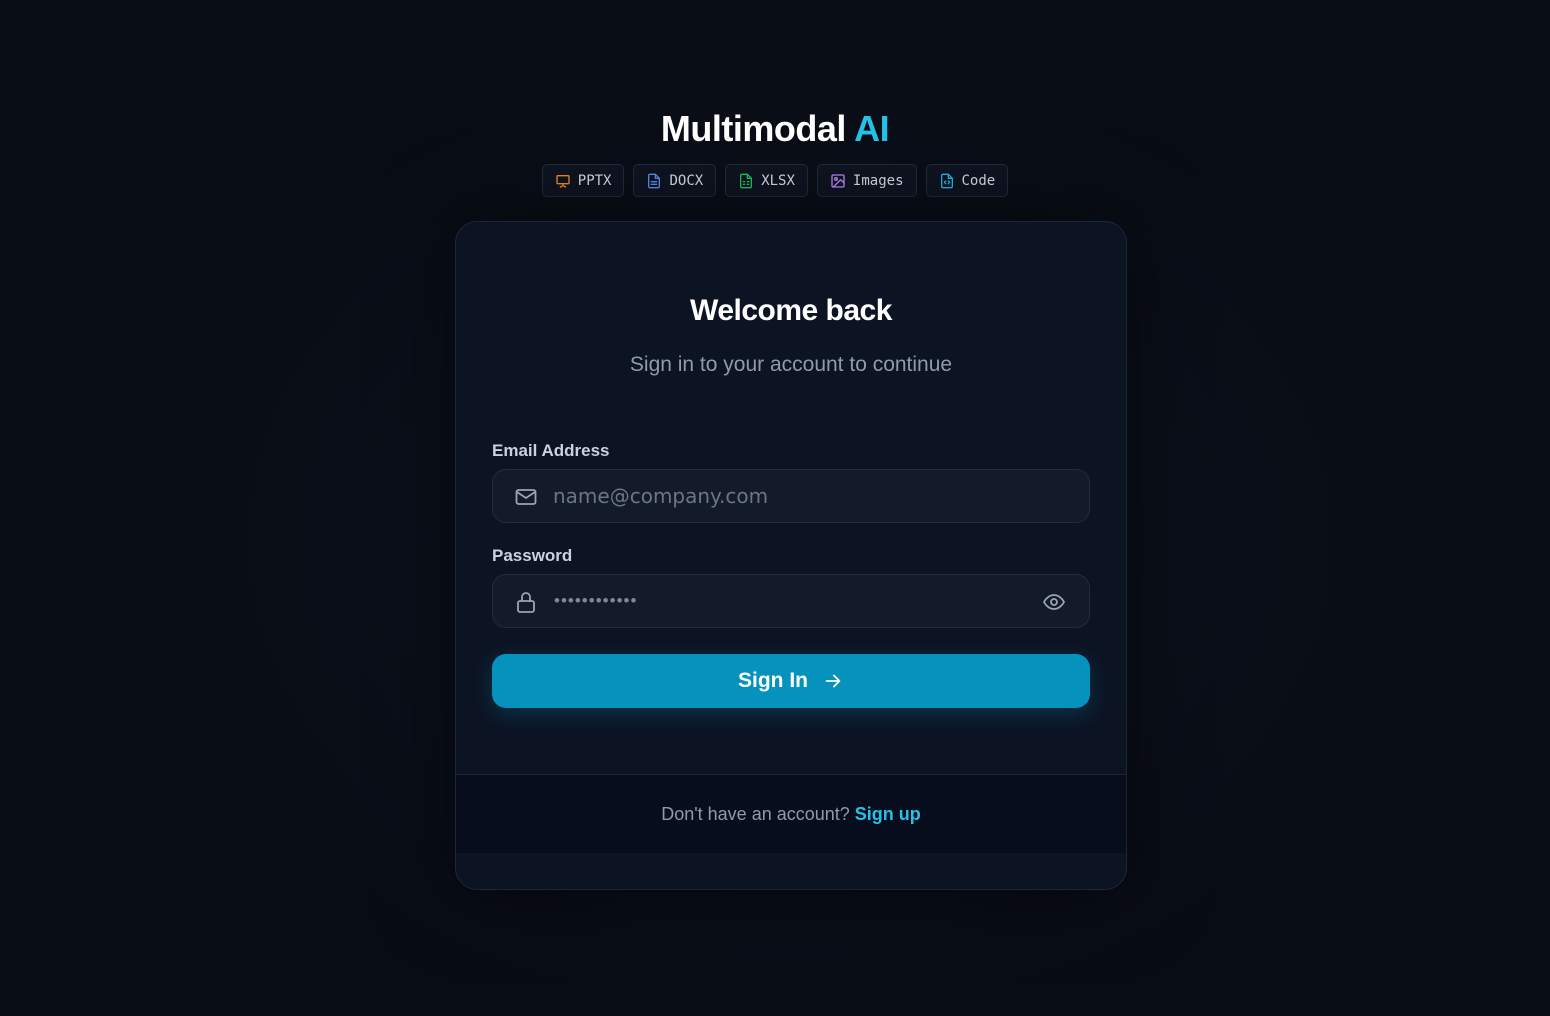 Image resolution: width=1550 pixels, height=1016 pixels. What do you see at coordinates (791, 310) in the screenshot?
I see `card-title: Welcome back` at bounding box center [791, 310].